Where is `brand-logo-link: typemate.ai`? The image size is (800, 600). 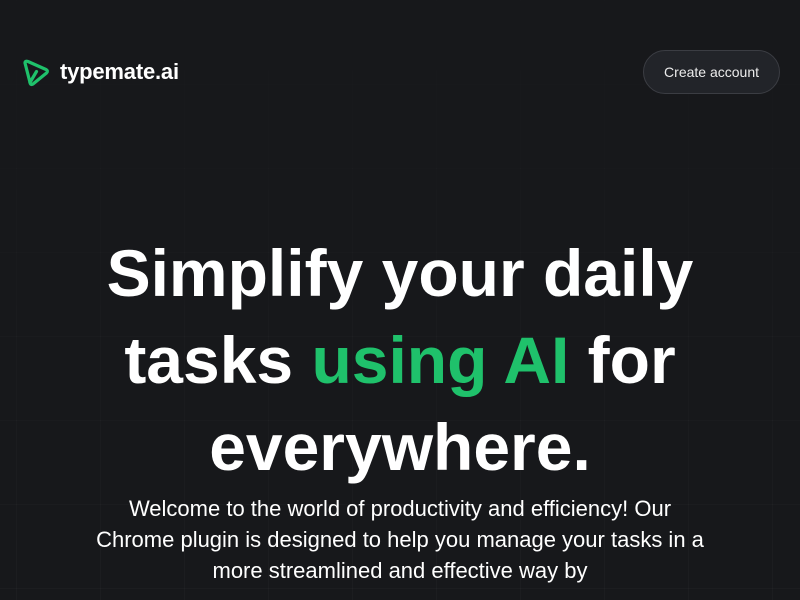
brand-logo-link: typemate.ai is located at coordinates (99, 72).